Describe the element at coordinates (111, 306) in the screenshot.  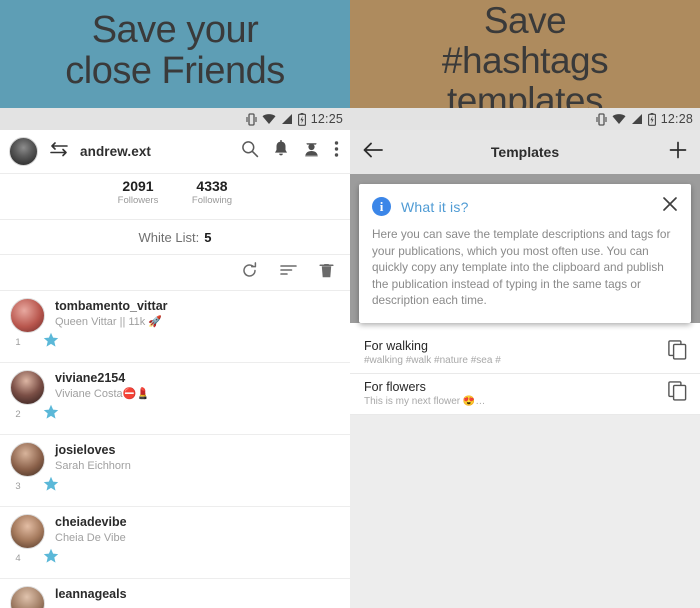
I see `user-name: tombamento_vittar` at that location.